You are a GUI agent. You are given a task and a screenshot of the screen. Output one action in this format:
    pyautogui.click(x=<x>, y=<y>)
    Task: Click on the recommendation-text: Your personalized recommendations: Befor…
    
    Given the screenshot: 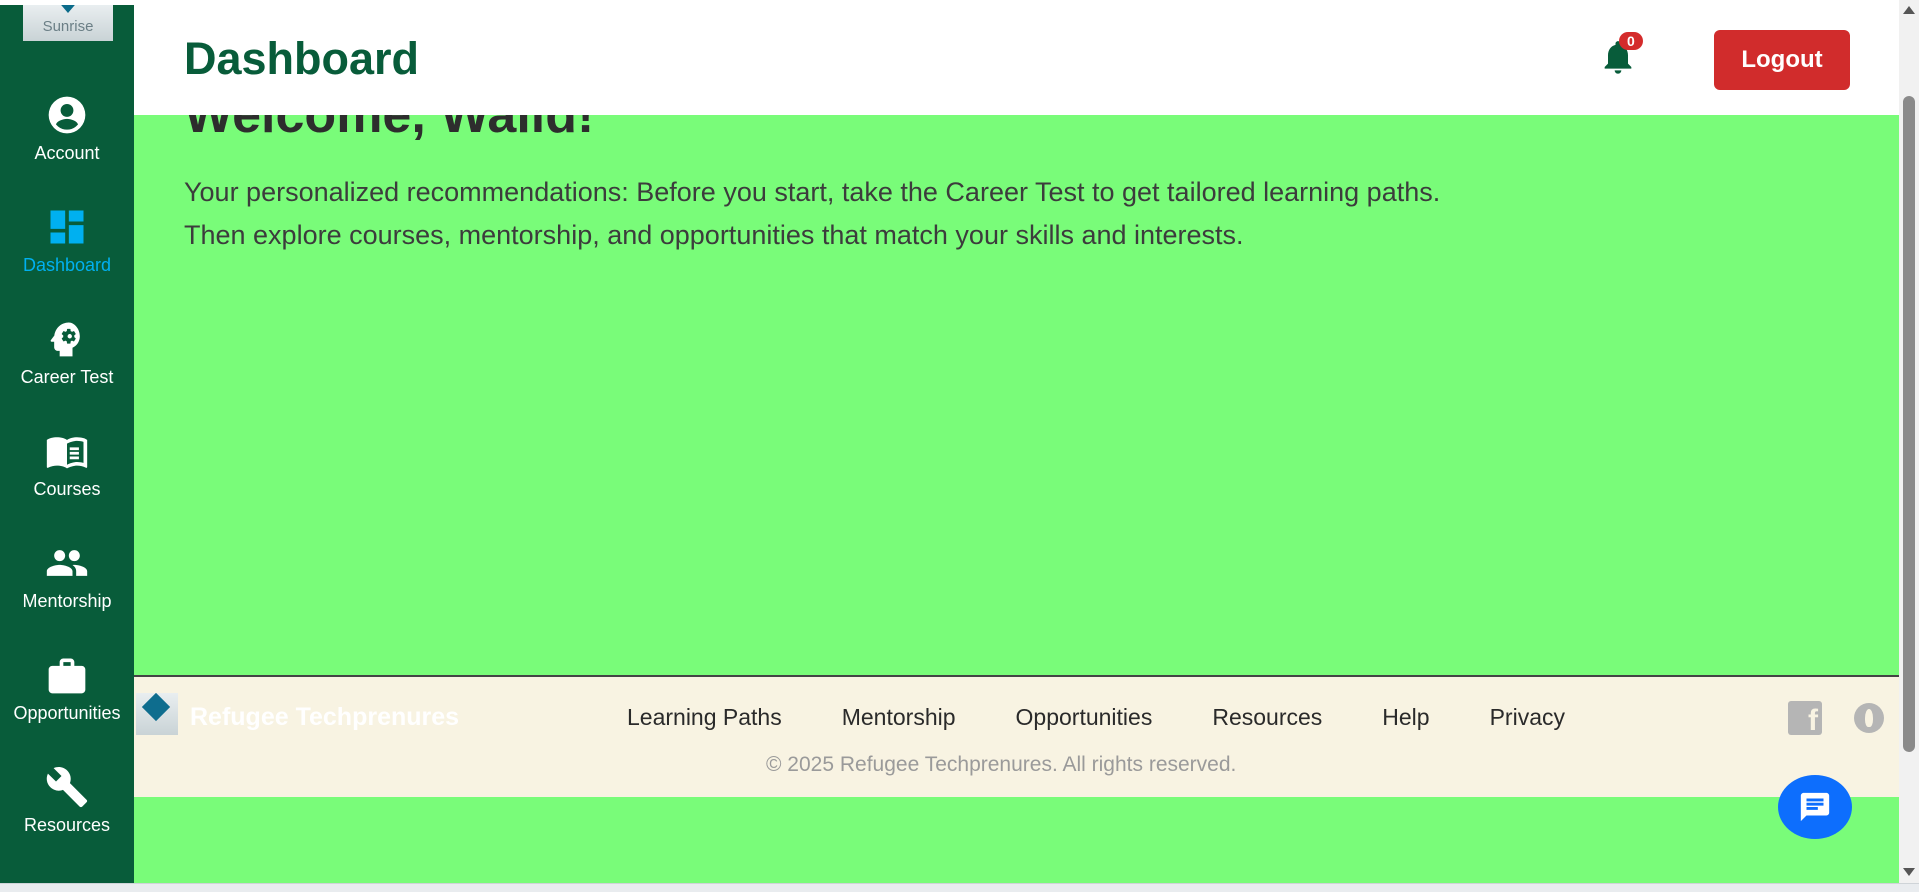 What is the action you would take?
    pyautogui.click(x=984, y=214)
    